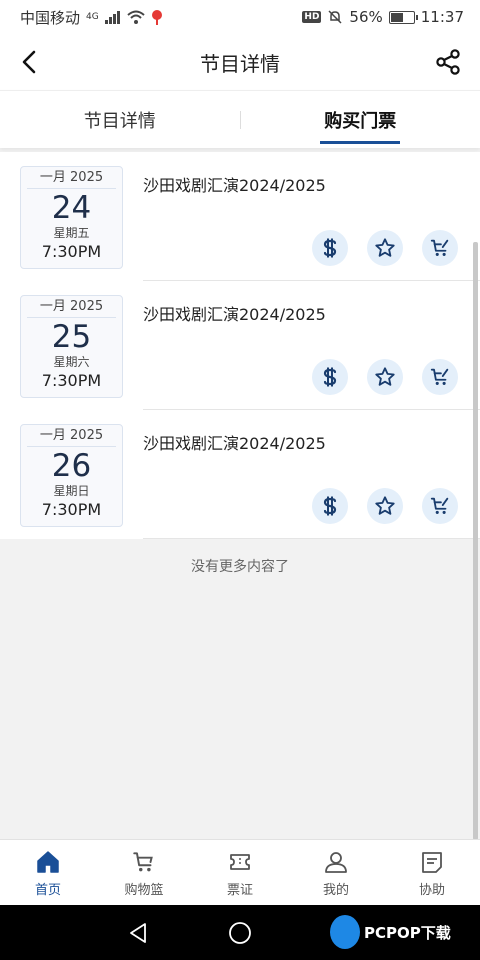 This screenshot has height=960, width=480. I want to click on date-weekday: 星期六, so click(71, 362).